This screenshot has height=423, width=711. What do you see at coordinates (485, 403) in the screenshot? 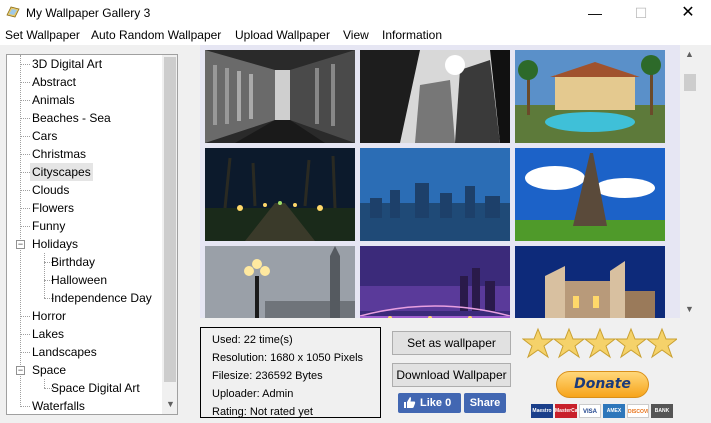
I see `facebook-share-button: Share` at bounding box center [485, 403].